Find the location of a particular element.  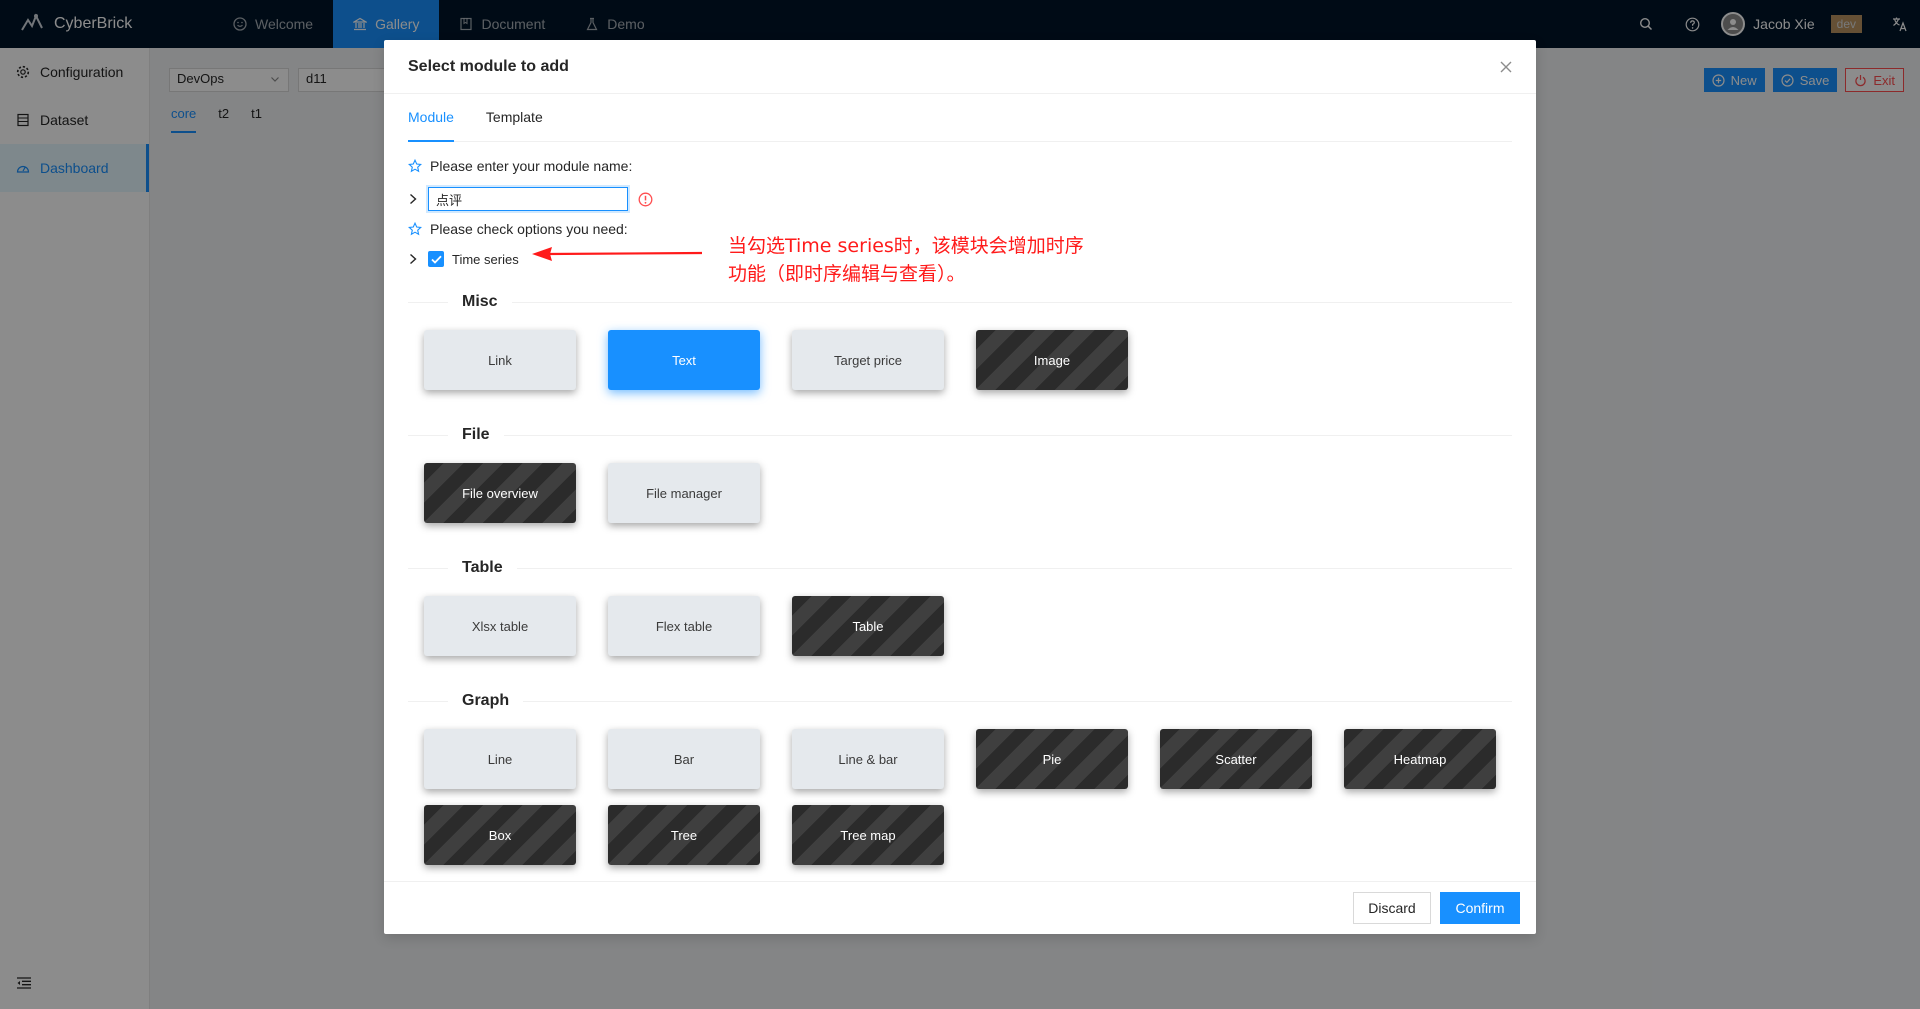

module-card-box: Box is located at coordinates (500, 835).